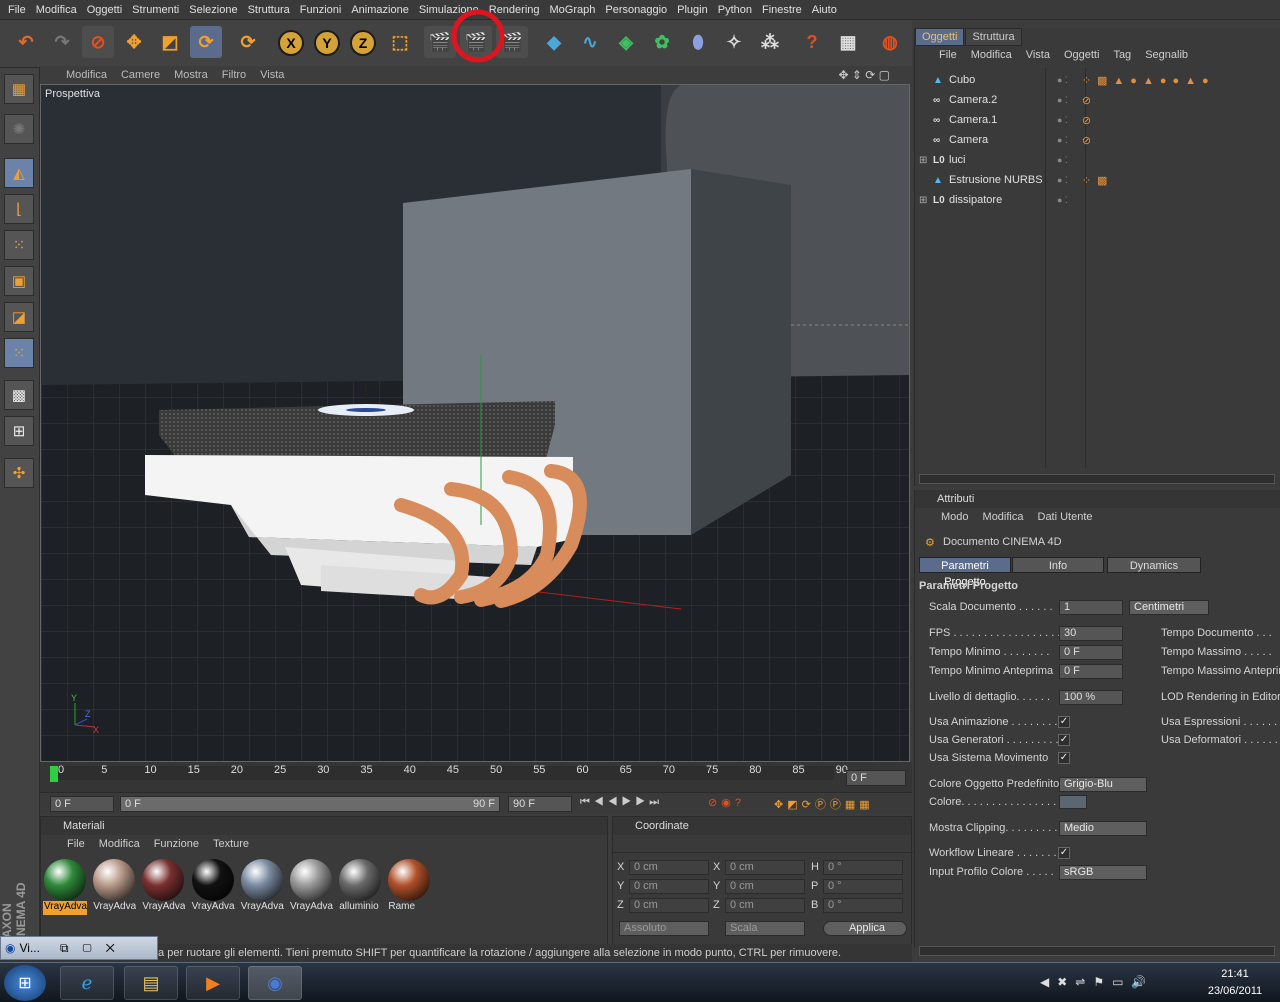 This screenshot has height=1002, width=1280. Describe the element at coordinates (812, 42) in the screenshot. I see `help-icon: ?` at that location.